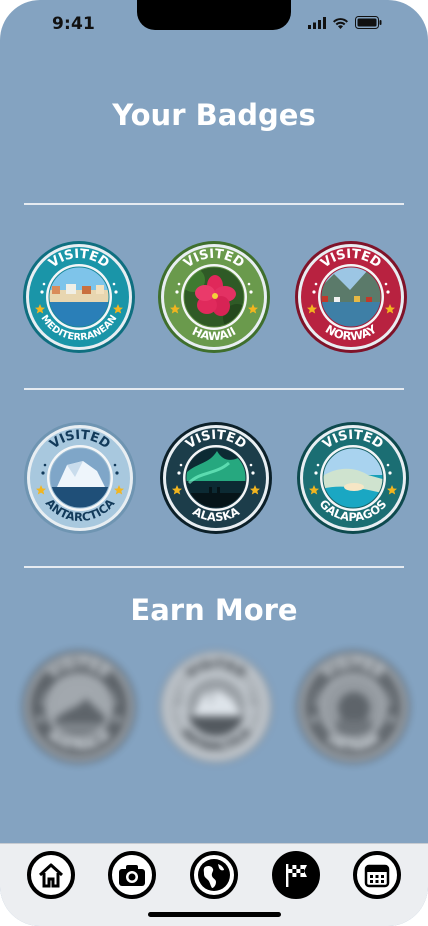 Image resolution: width=428 pixels, height=926 pixels. I want to click on tab-badges, so click(296, 875).